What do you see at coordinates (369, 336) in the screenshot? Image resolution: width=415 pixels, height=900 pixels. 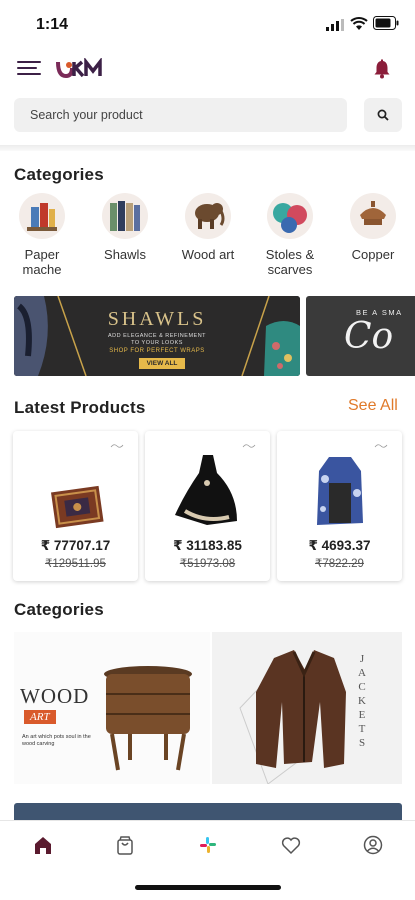 I see `banner2-script: Co` at bounding box center [369, 336].